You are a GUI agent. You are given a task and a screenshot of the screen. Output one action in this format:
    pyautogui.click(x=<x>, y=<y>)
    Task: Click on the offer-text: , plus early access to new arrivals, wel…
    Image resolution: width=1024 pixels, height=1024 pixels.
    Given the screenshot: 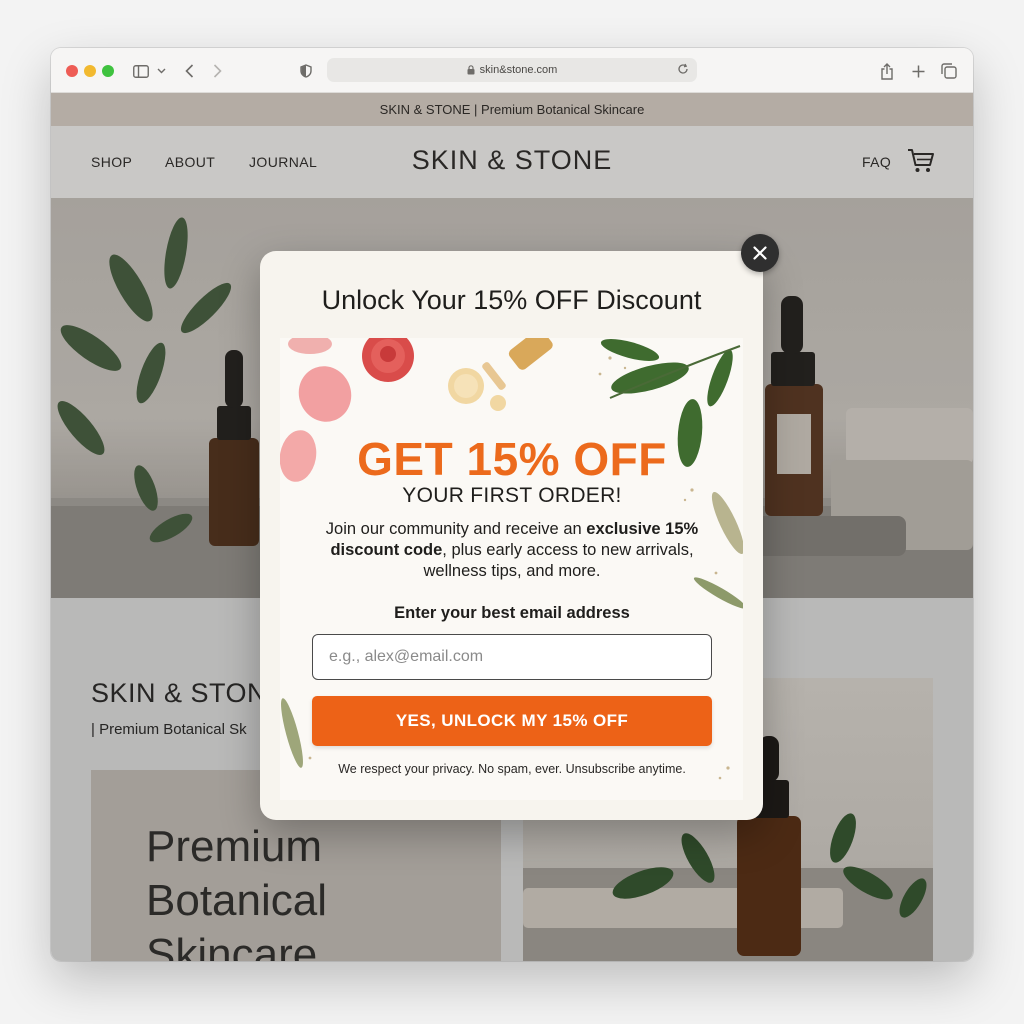 What is the action you would take?
    pyautogui.click(x=558, y=560)
    